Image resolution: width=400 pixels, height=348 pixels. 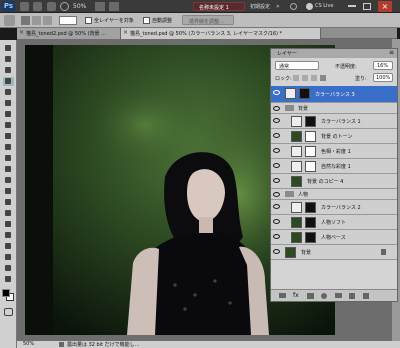 I want to click on cs-live-icon, so click(x=309, y=6).